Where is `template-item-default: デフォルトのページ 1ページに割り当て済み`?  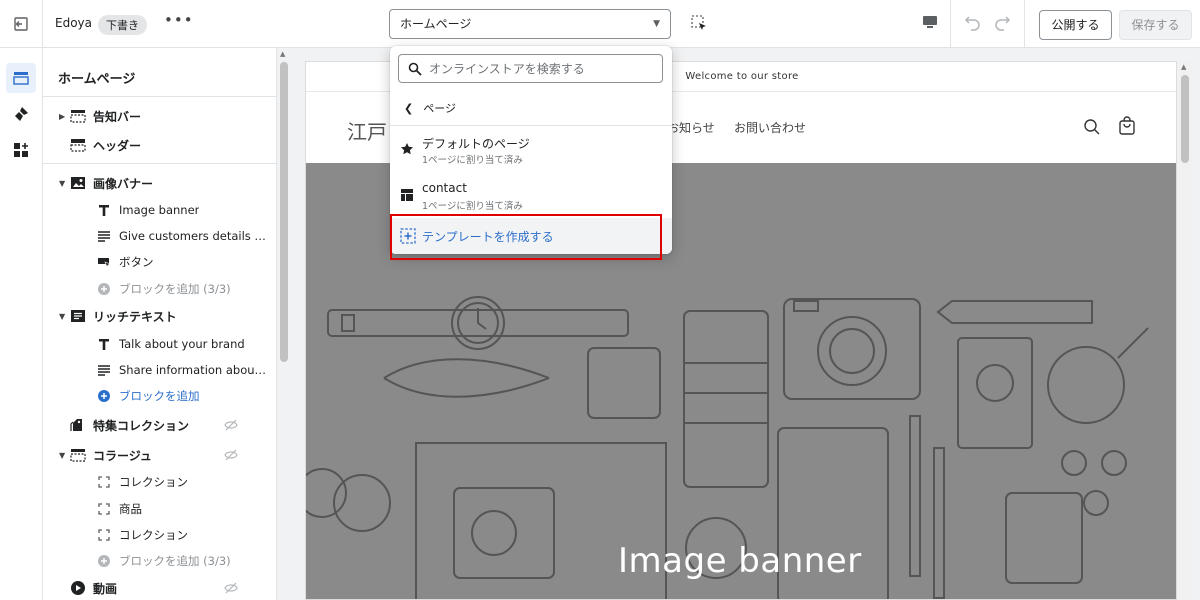
template-item-default: デフォルトのページ 1ページに割り当て済み is located at coordinates (531, 150).